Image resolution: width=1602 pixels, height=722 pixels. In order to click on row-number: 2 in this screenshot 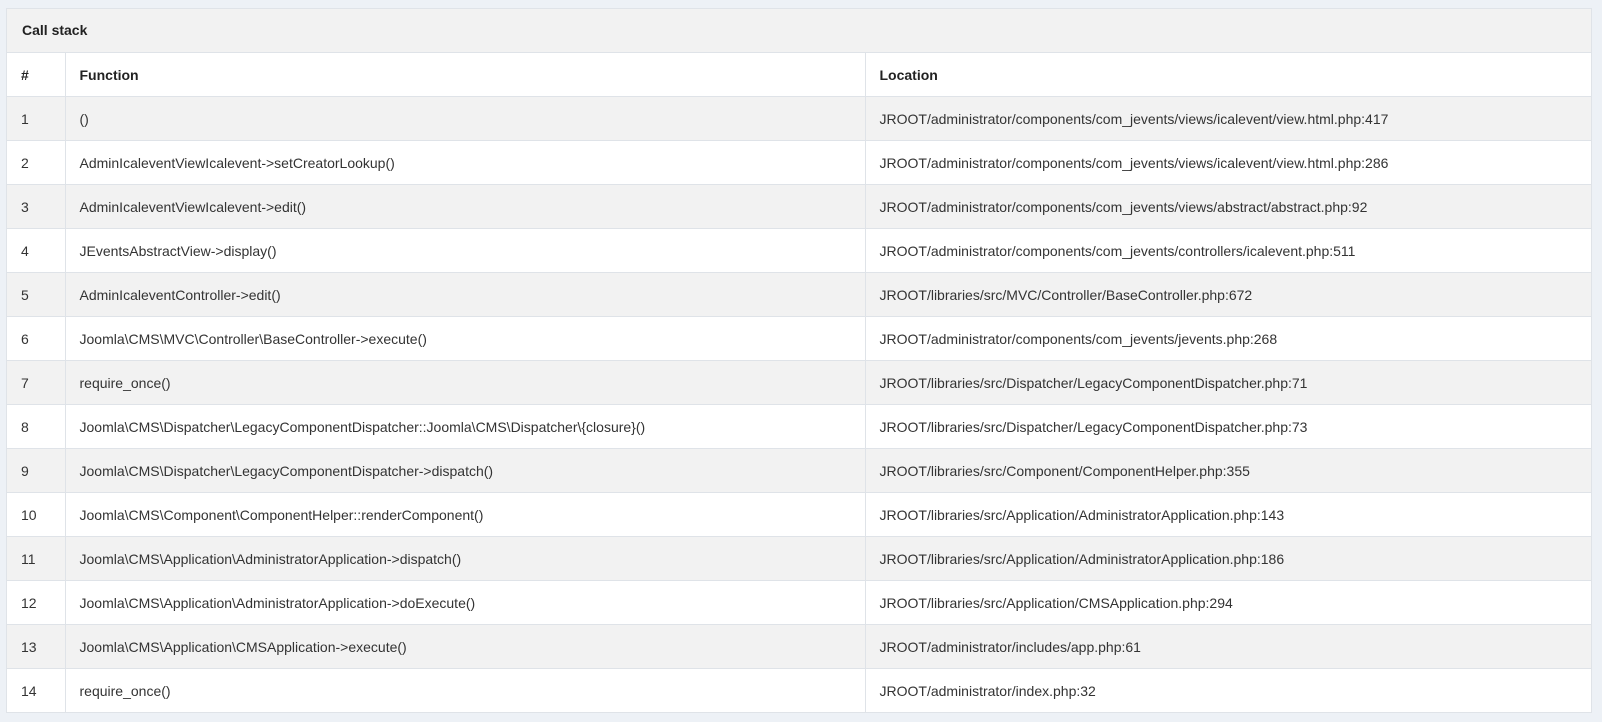, I will do `click(36, 162)`.